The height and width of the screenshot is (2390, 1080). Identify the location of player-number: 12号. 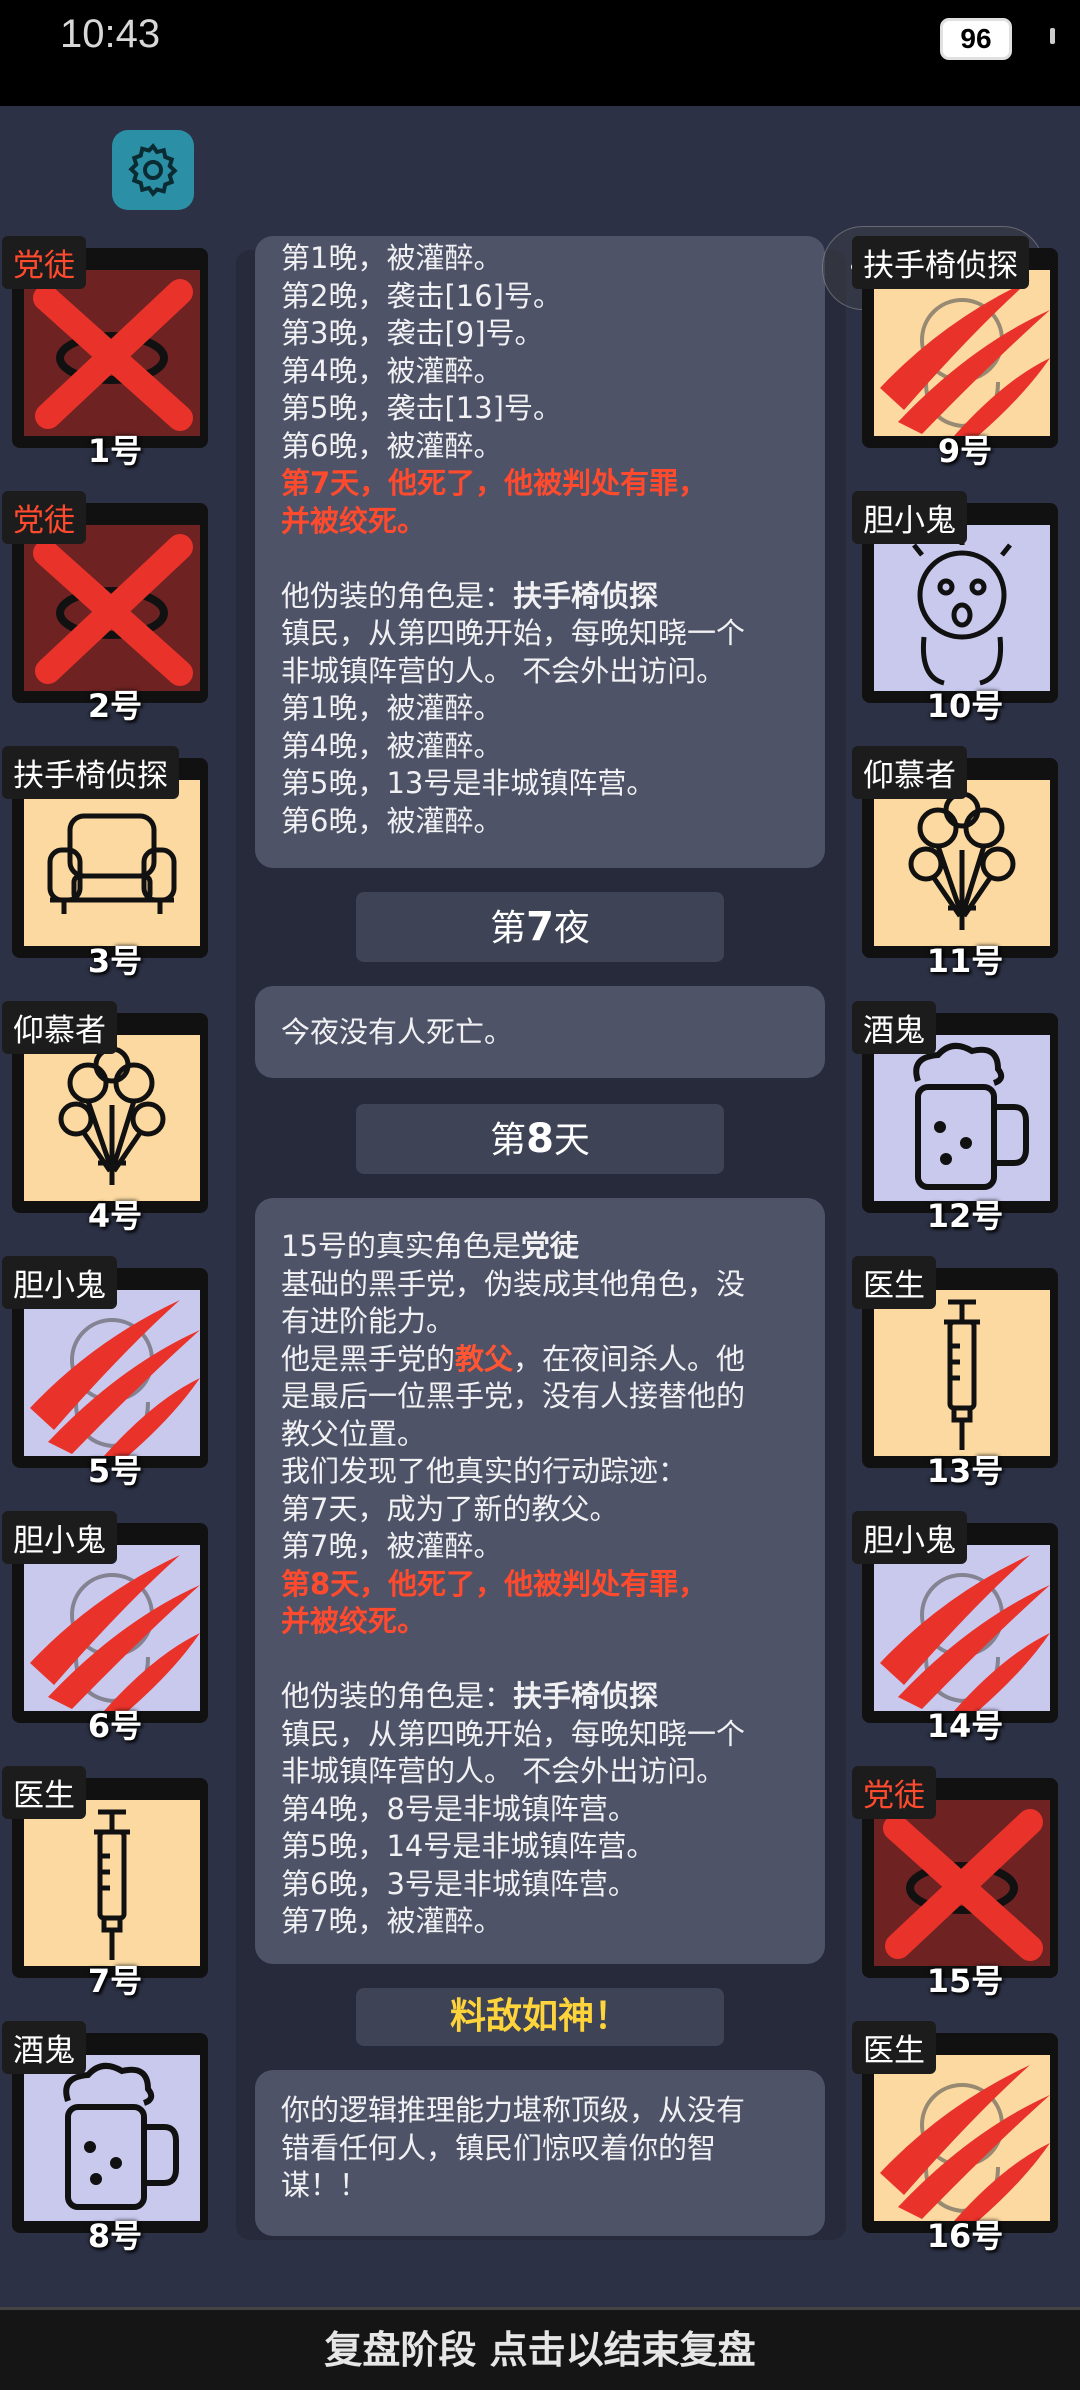
(965, 1216).